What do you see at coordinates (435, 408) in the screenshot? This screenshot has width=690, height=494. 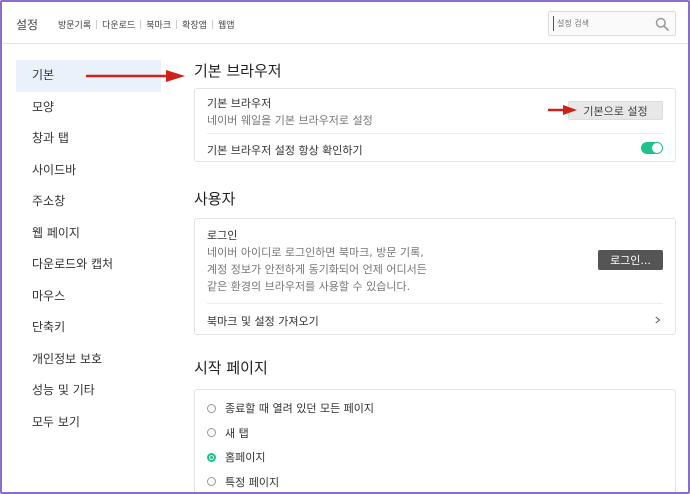 I see `start-option-restore: 종료할 때 열려 있던 모든 페이지` at bounding box center [435, 408].